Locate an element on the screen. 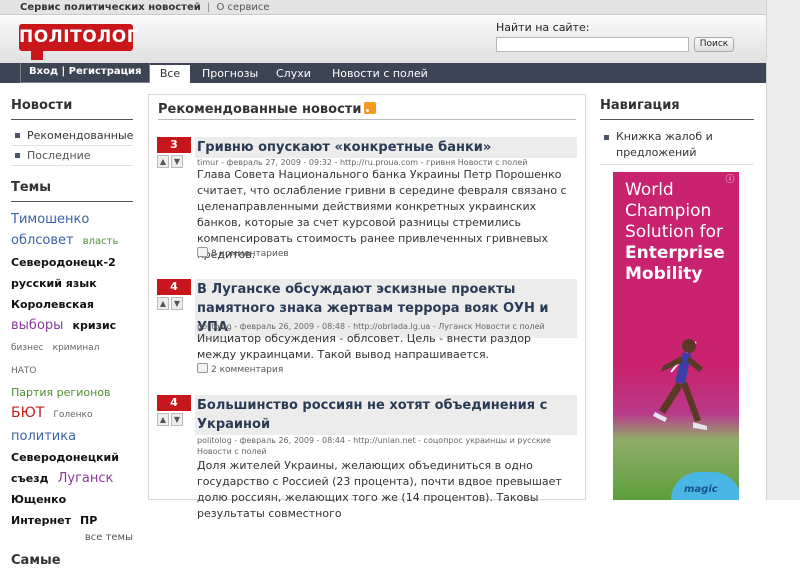 Image resolution: width=800 pixels, height=574 pixels. sidebar-item-complaints: Книжка жалоб и предложений is located at coordinates (677, 146).